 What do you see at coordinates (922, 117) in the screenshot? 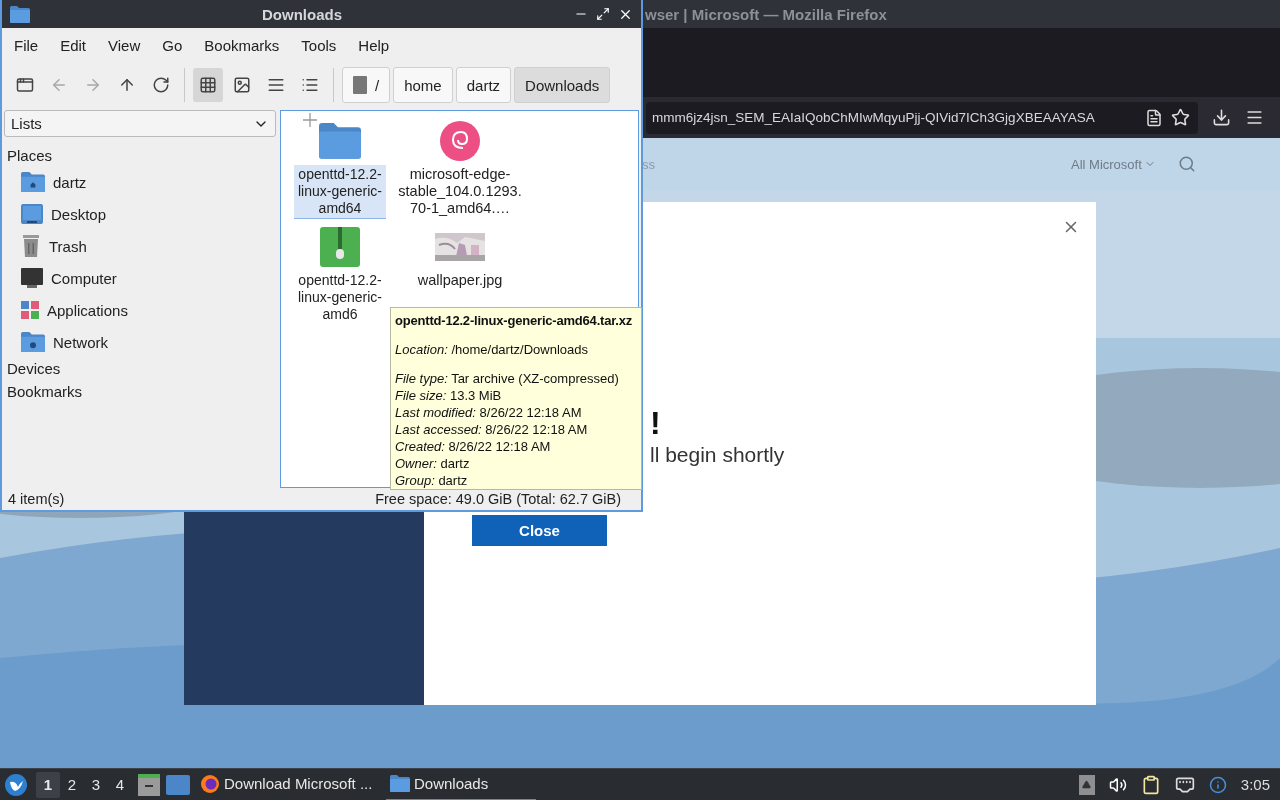
I see `address-field: mmm6jz4jsn_SEM_EAIaIQobChMIwMqyuPjj-QIVid7ICh3GjgXBEAAYASA` at bounding box center [922, 117].